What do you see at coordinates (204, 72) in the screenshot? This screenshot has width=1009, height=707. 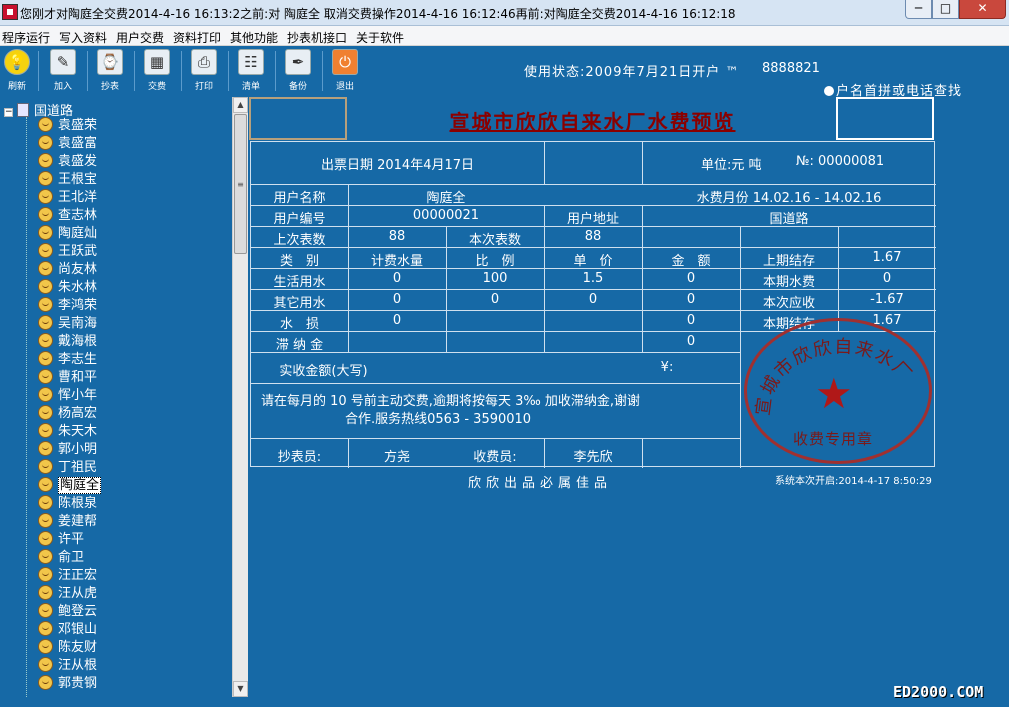 I see `print-button: ⎙ 打印` at bounding box center [204, 72].